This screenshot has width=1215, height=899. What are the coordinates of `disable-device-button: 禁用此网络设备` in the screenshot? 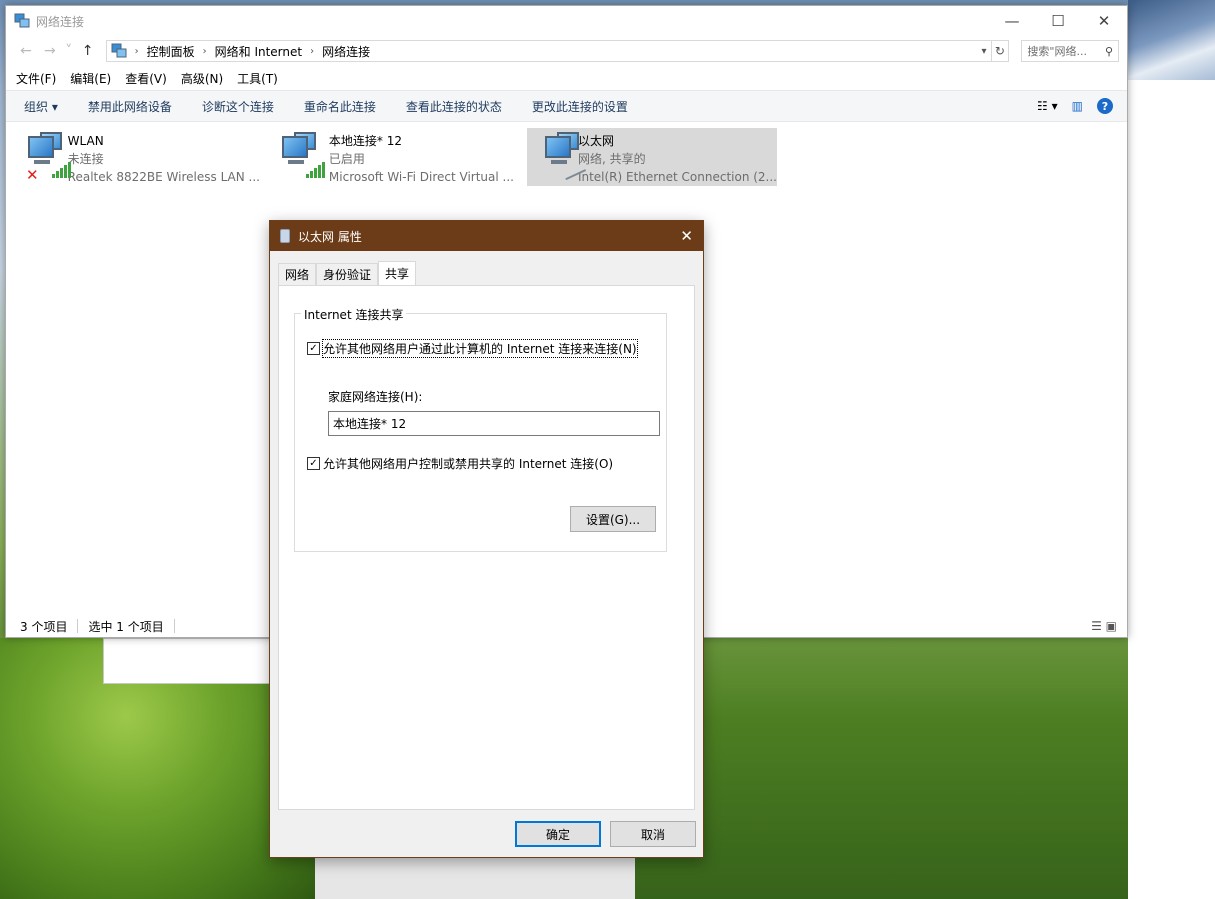 It's located at (130, 106).